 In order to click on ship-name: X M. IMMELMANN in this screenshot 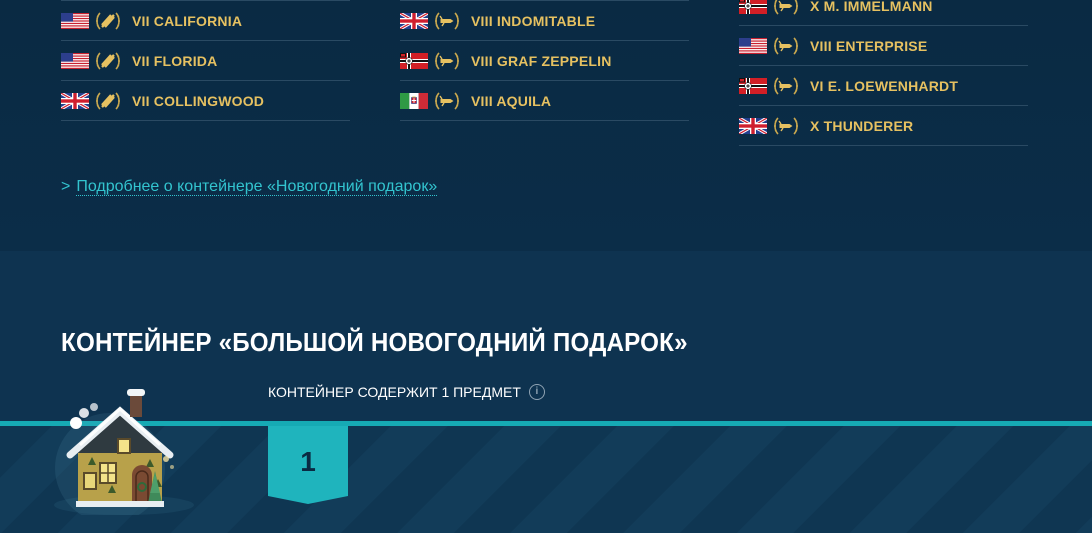, I will do `click(871, 7)`.